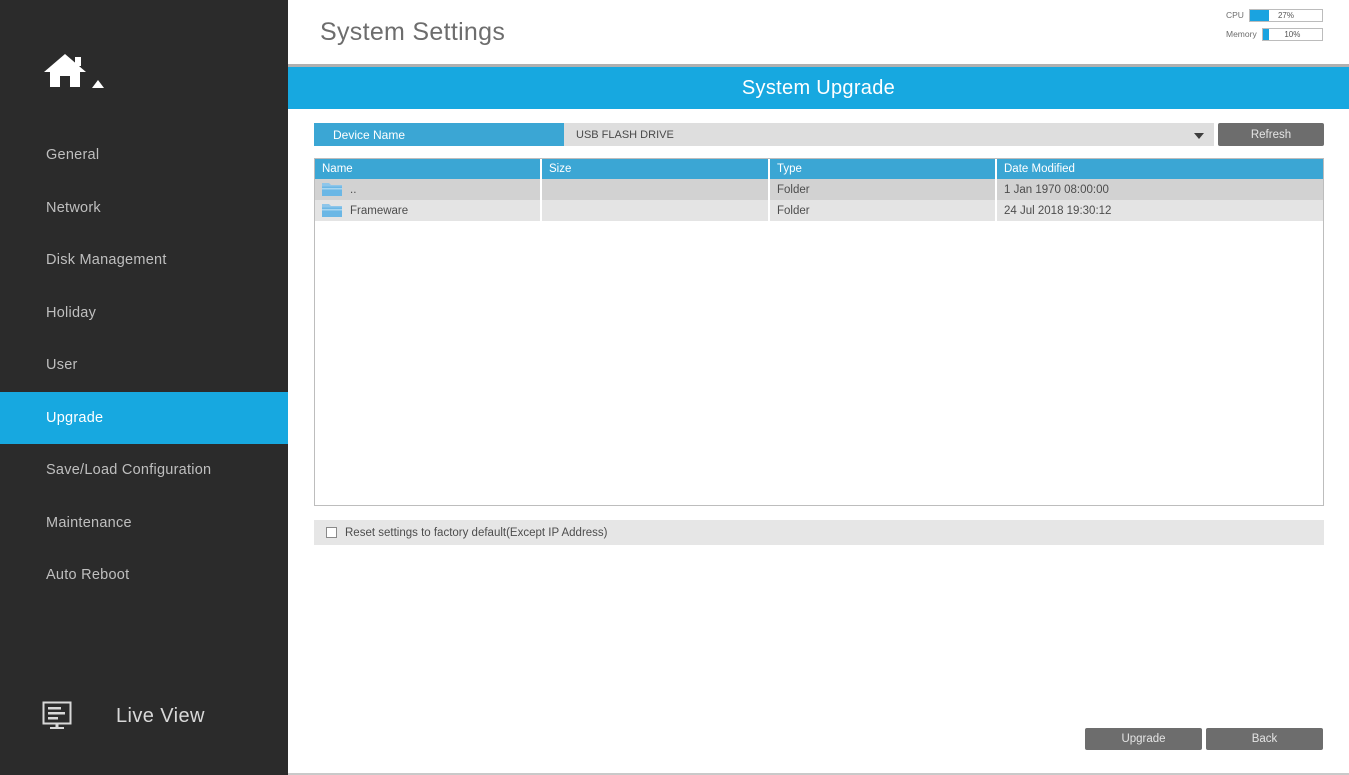  I want to click on system-meters: CPU 27% Memory 10%, so click(1274, 27).